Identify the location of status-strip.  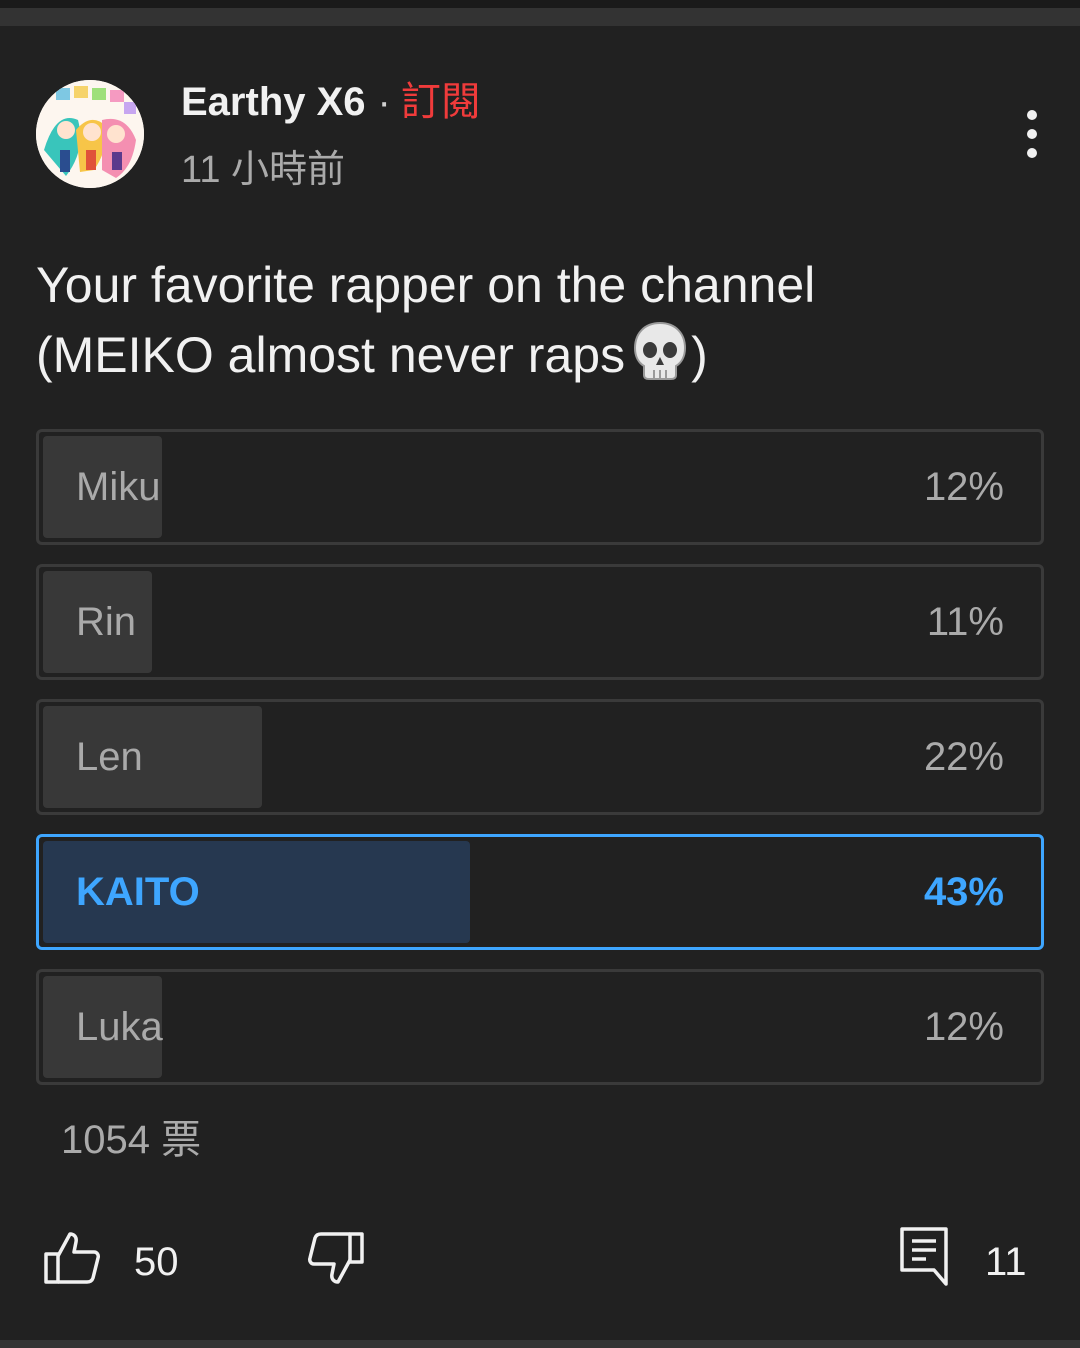
(540, 4).